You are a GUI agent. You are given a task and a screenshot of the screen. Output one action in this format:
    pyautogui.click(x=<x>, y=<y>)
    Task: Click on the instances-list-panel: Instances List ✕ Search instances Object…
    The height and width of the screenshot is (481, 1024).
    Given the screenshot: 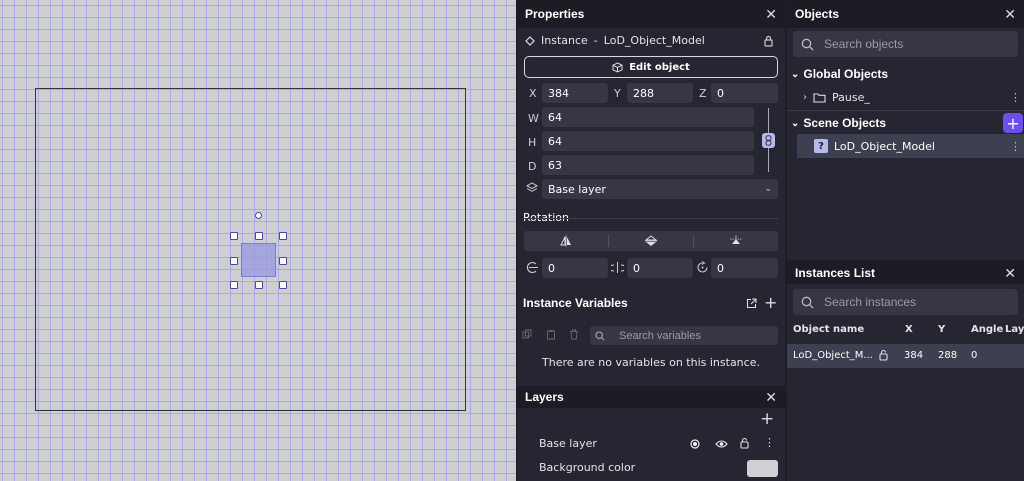 What is the action you would take?
    pyautogui.click(x=905, y=371)
    